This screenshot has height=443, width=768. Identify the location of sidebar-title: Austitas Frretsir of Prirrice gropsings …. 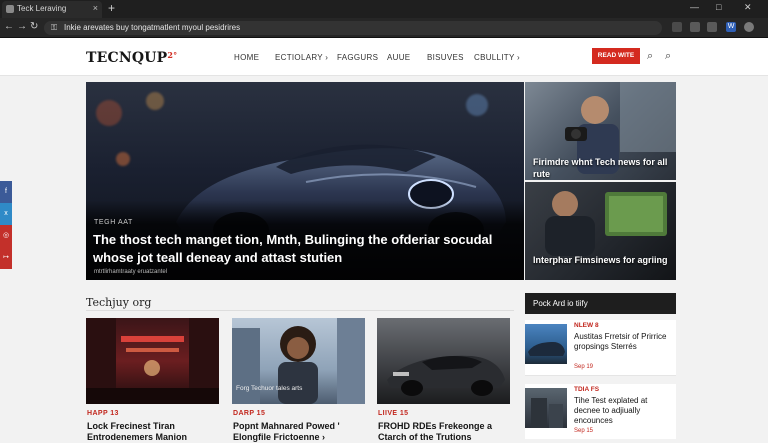
(624, 342).